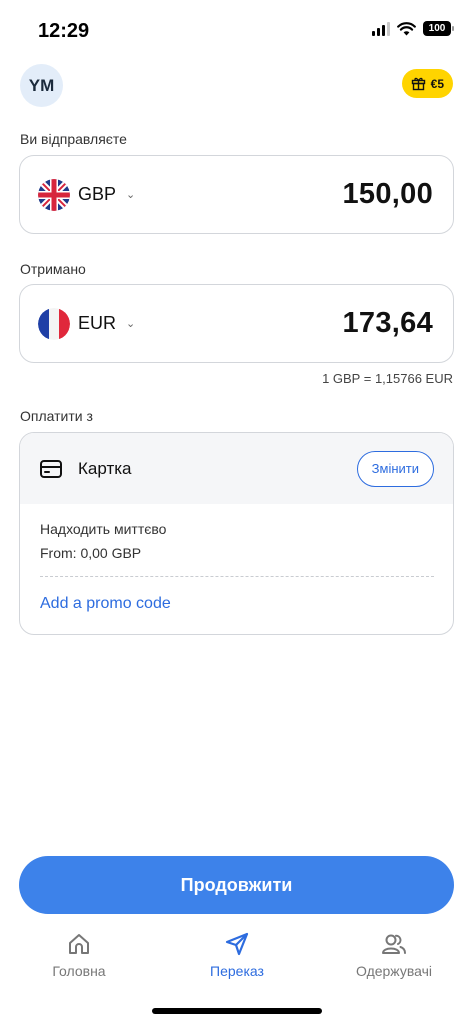  What do you see at coordinates (73, 139) in the screenshot?
I see `send-label: Ви відправляєте` at bounding box center [73, 139].